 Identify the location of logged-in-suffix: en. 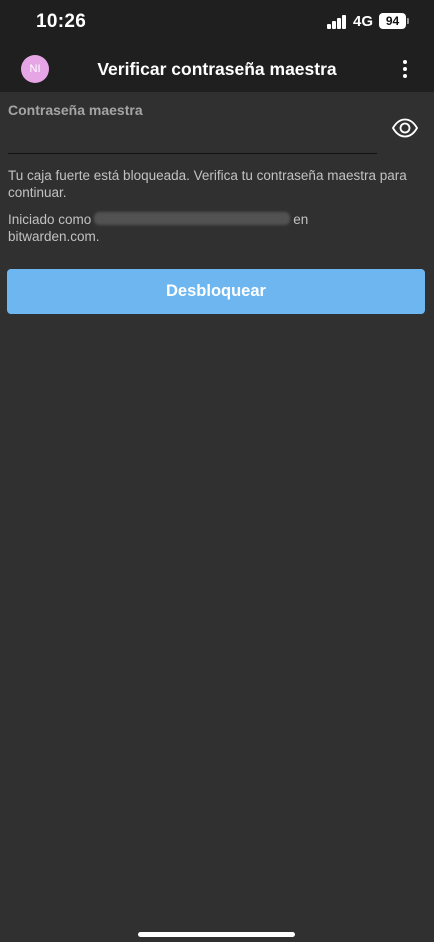
(301, 219).